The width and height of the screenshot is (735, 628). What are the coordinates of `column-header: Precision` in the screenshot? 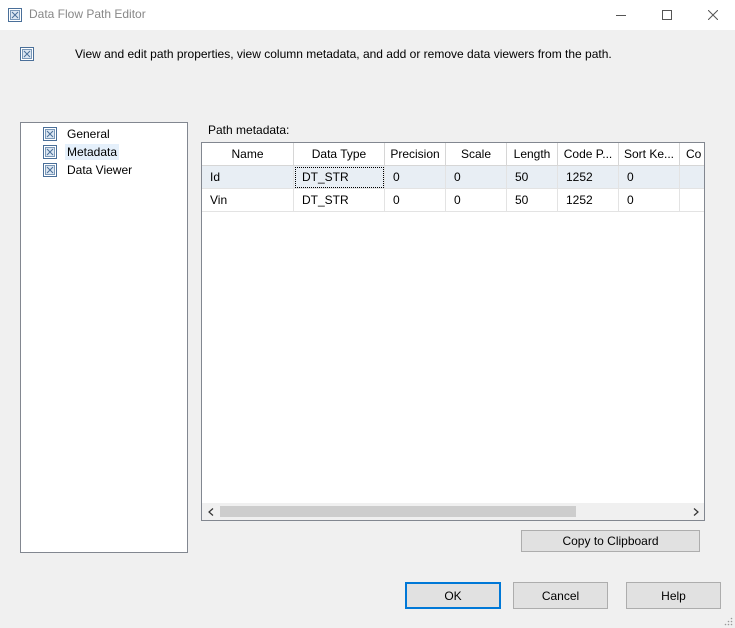 It's located at (415, 154).